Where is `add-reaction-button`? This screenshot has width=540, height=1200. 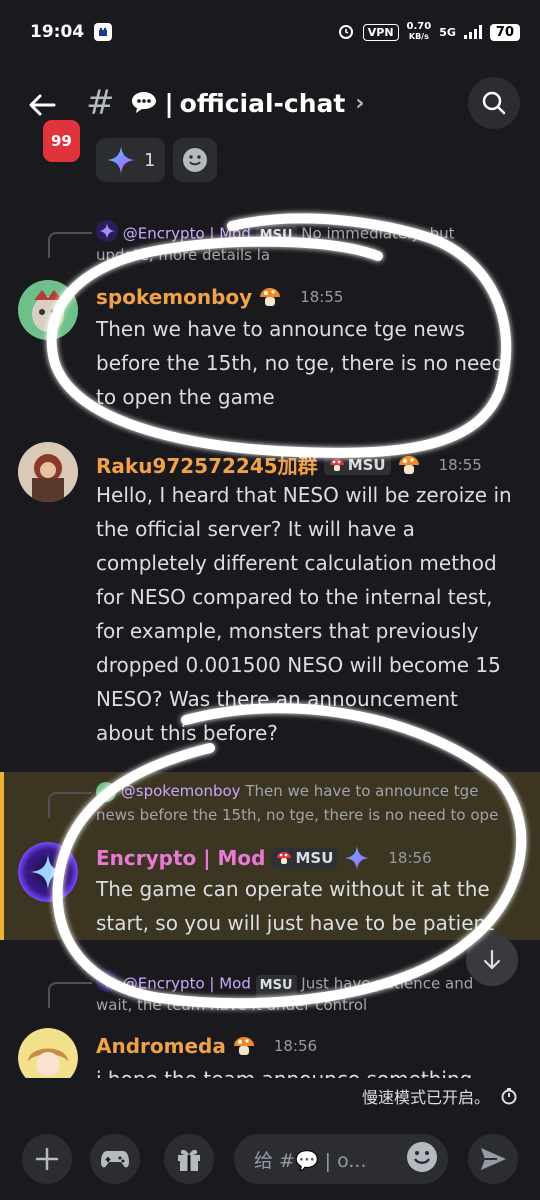
add-reaction-button is located at coordinates (195, 160).